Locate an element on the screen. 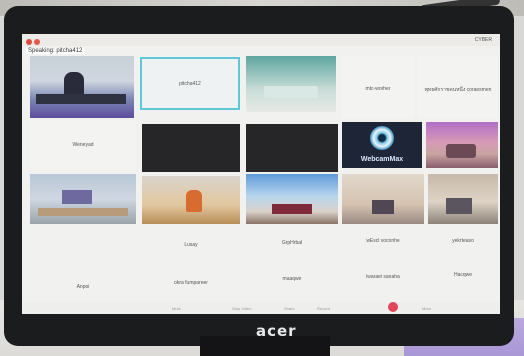 The height and width of the screenshot is (356, 524). meeting-toolbar: Mute Stop Video Share Record More is located at coordinates (261, 308).